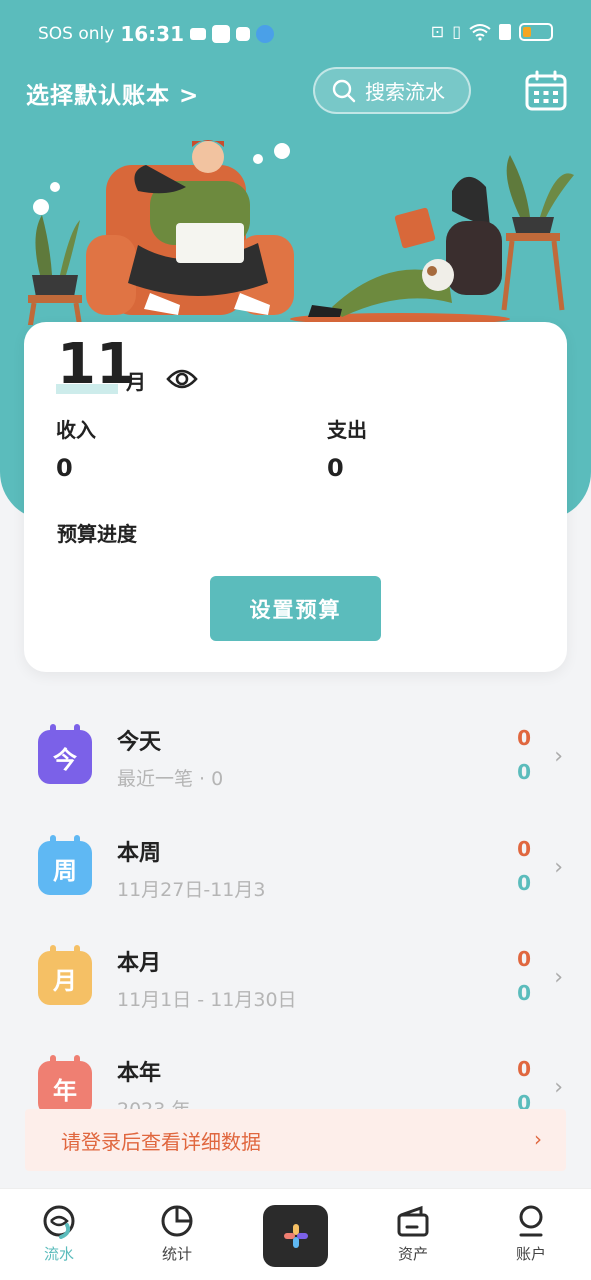 This screenshot has height=1280, width=591. I want to click on month-number: 11, so click(96, 364).